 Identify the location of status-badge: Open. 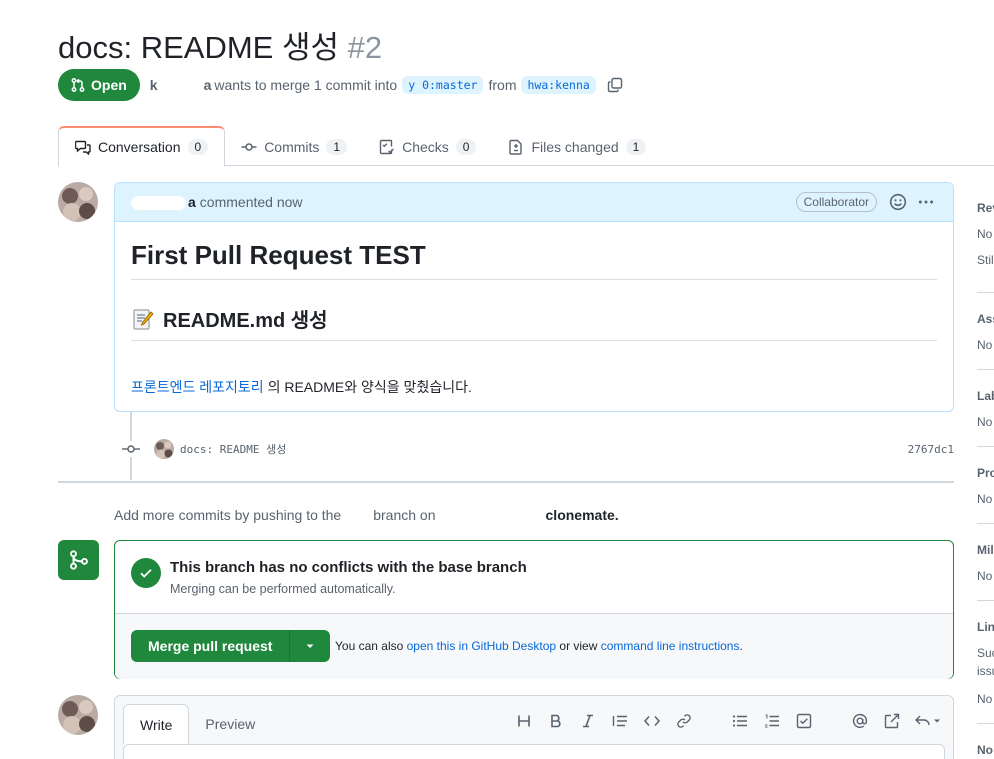
(99, 85).